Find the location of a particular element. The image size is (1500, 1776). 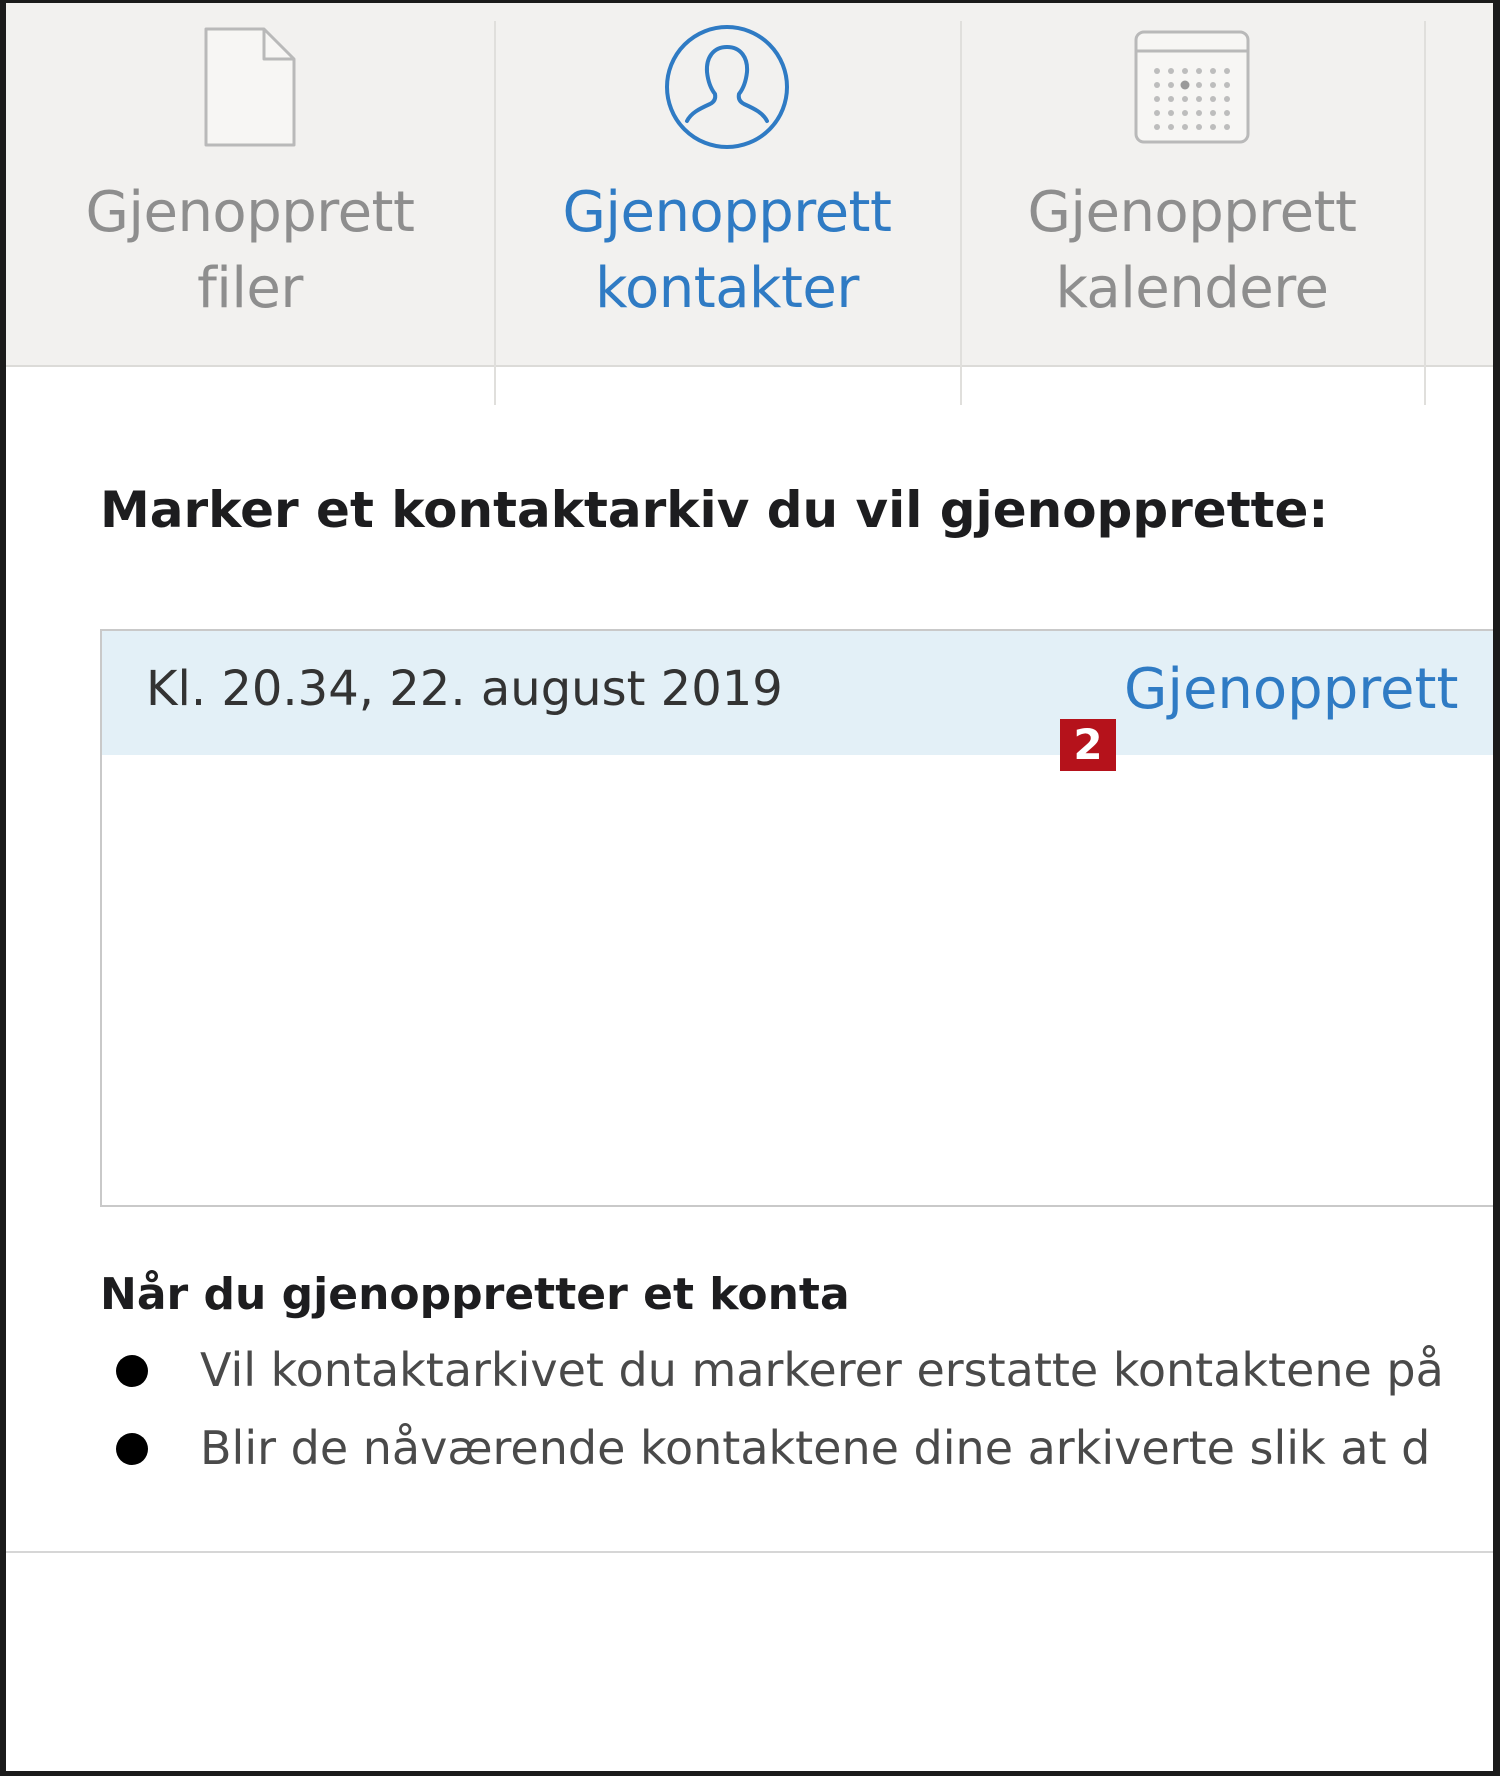

tab-restore-files-label: Gjenopprett filer is located at coordinates (250, 251).